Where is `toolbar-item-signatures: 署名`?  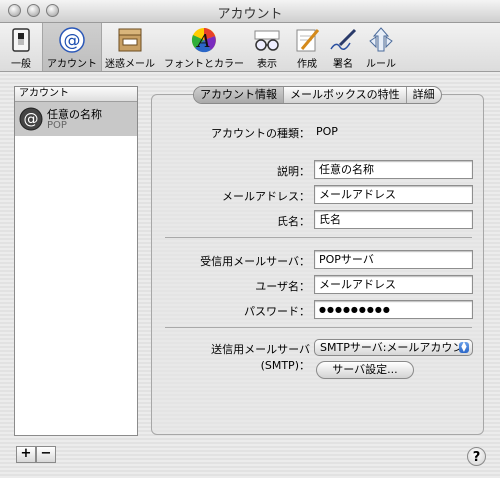 toolbar-item-signatures: 署名 is located at coordinates (343, 47).